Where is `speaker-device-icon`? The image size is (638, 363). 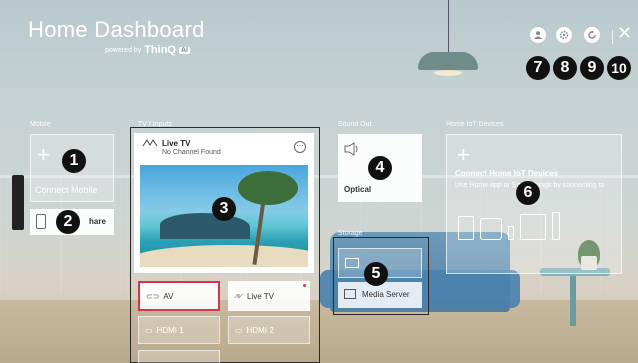 speaker-device-icon is located at coordinates (511, 233).